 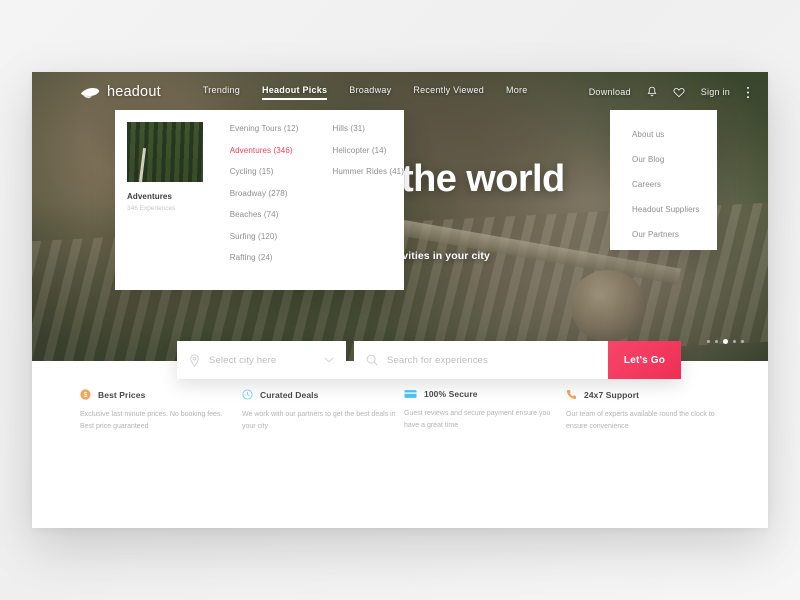 I want to click on nav-link-download: Download, so click(x=610, y=92).